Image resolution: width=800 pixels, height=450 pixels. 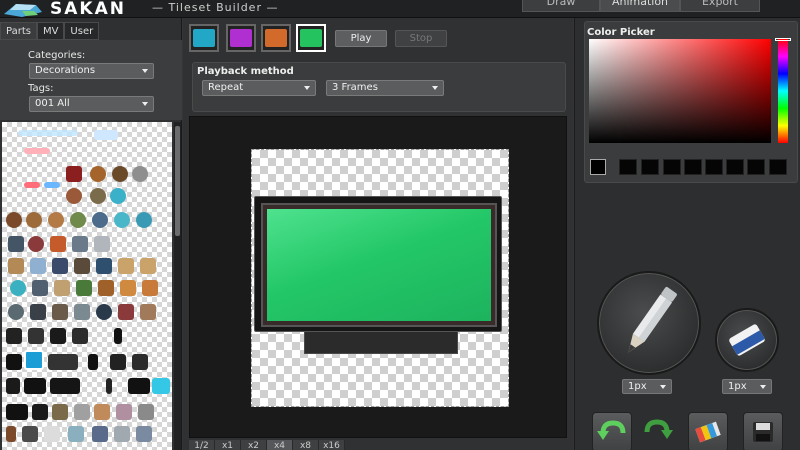 What do you see at coordinates (783, 39) in the screenshot?
I see `hue-marker` at bounding box center [783, 39].